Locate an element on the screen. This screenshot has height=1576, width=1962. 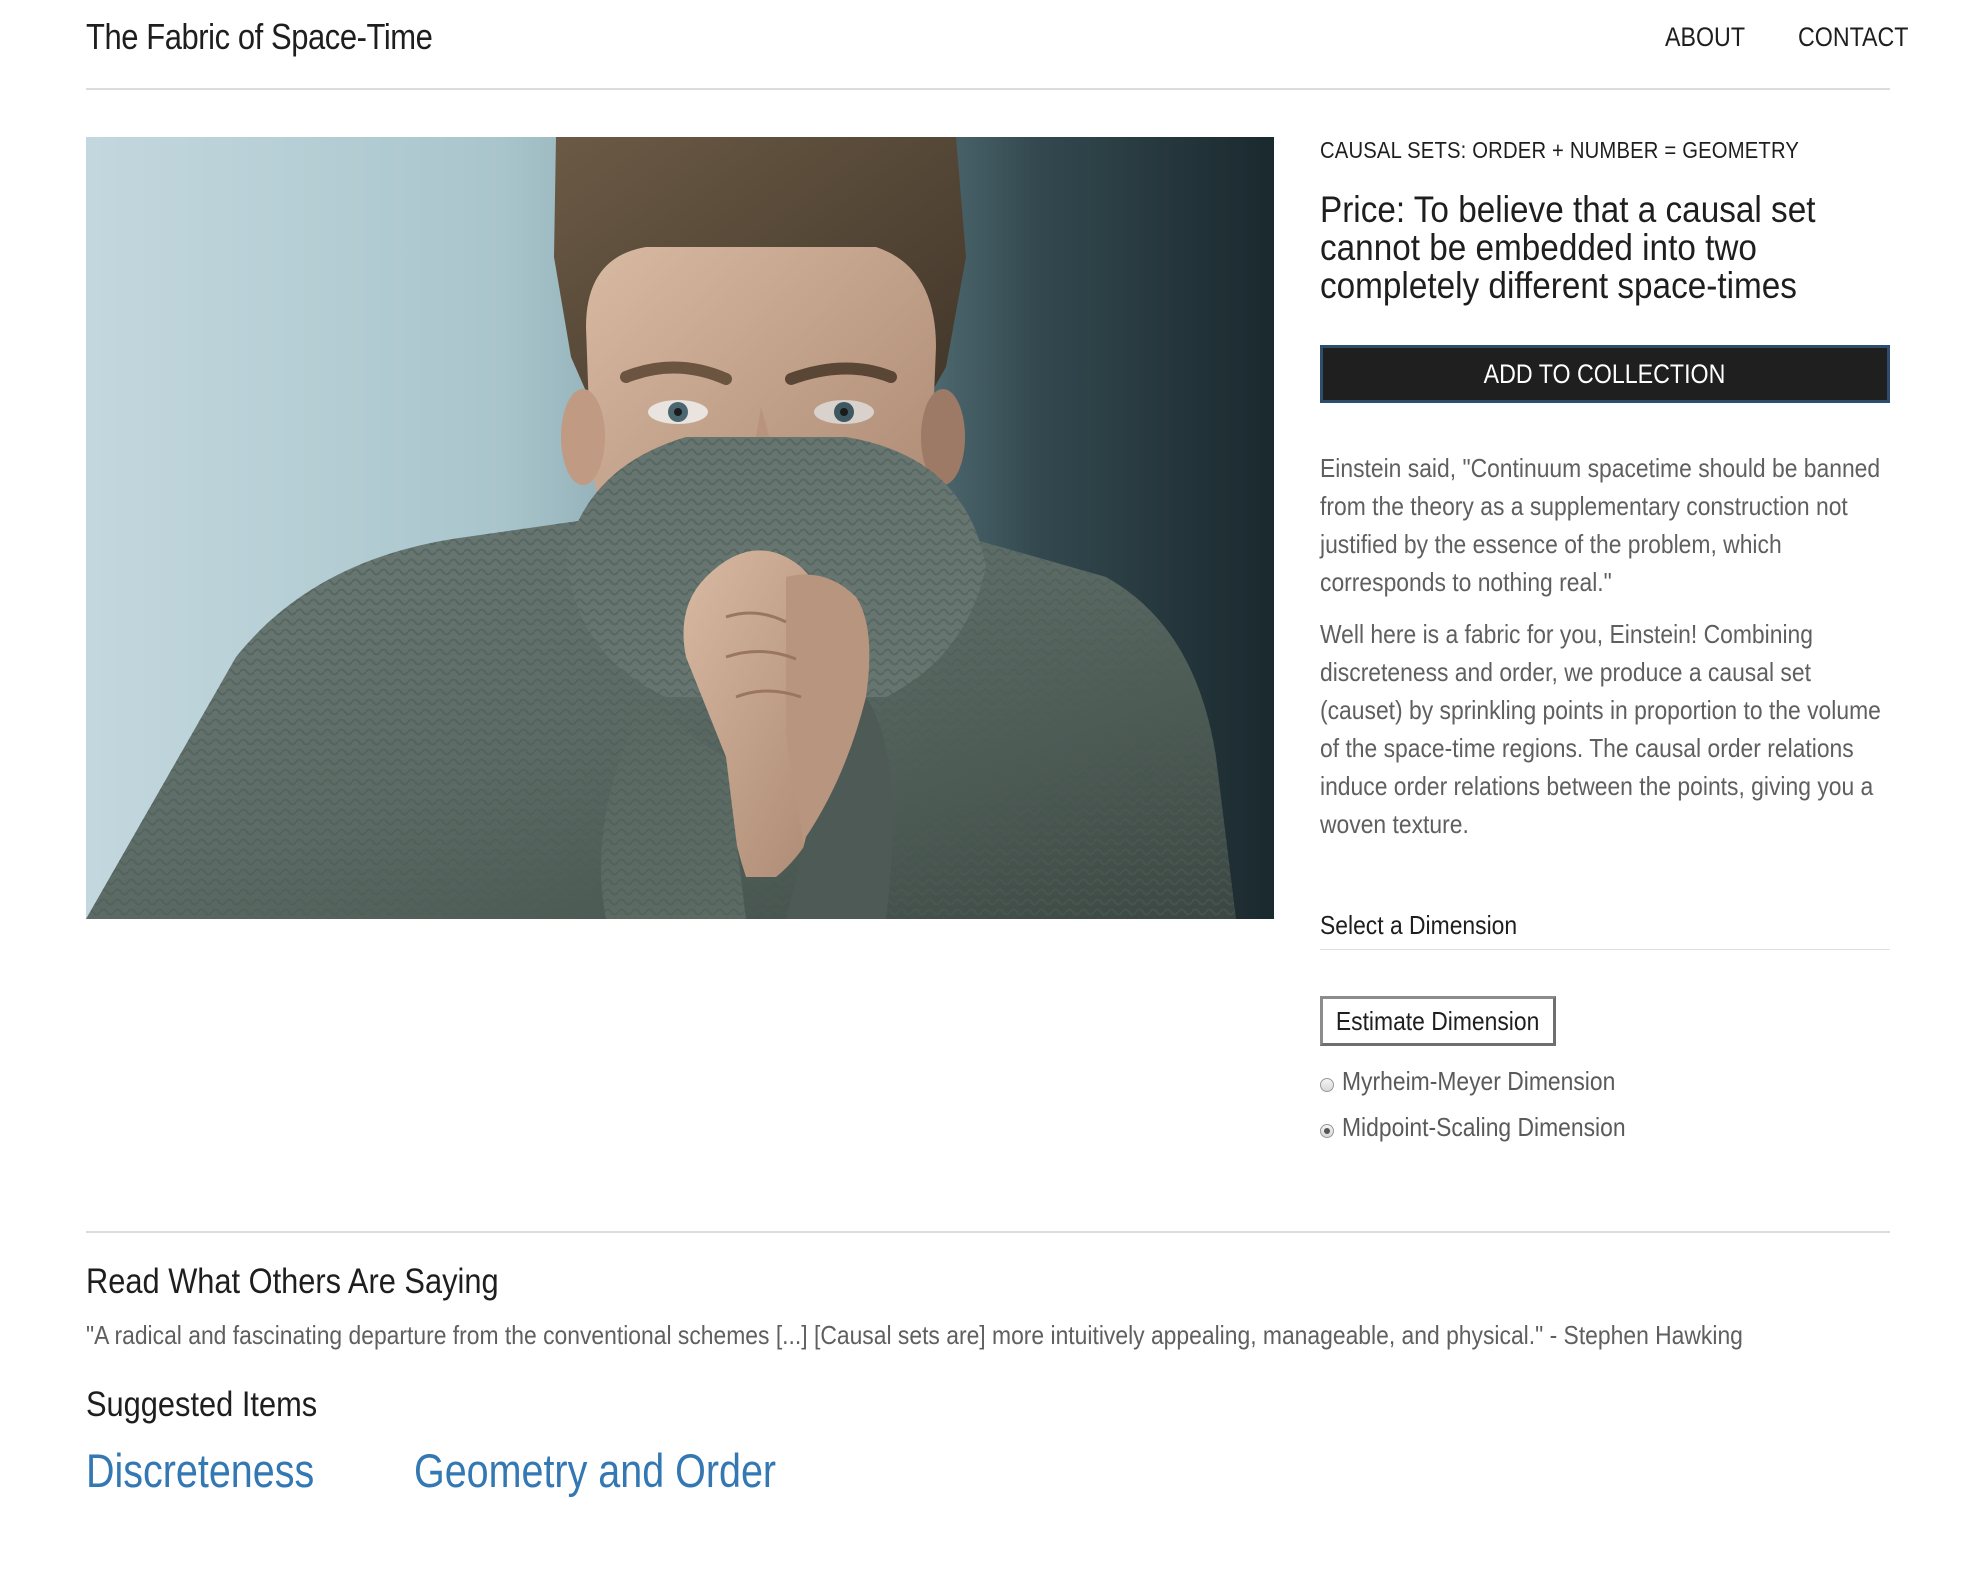
radio-myrheim-meyer: Myrheim-Meyer Dimension is located at coordinates (1486, 1081).